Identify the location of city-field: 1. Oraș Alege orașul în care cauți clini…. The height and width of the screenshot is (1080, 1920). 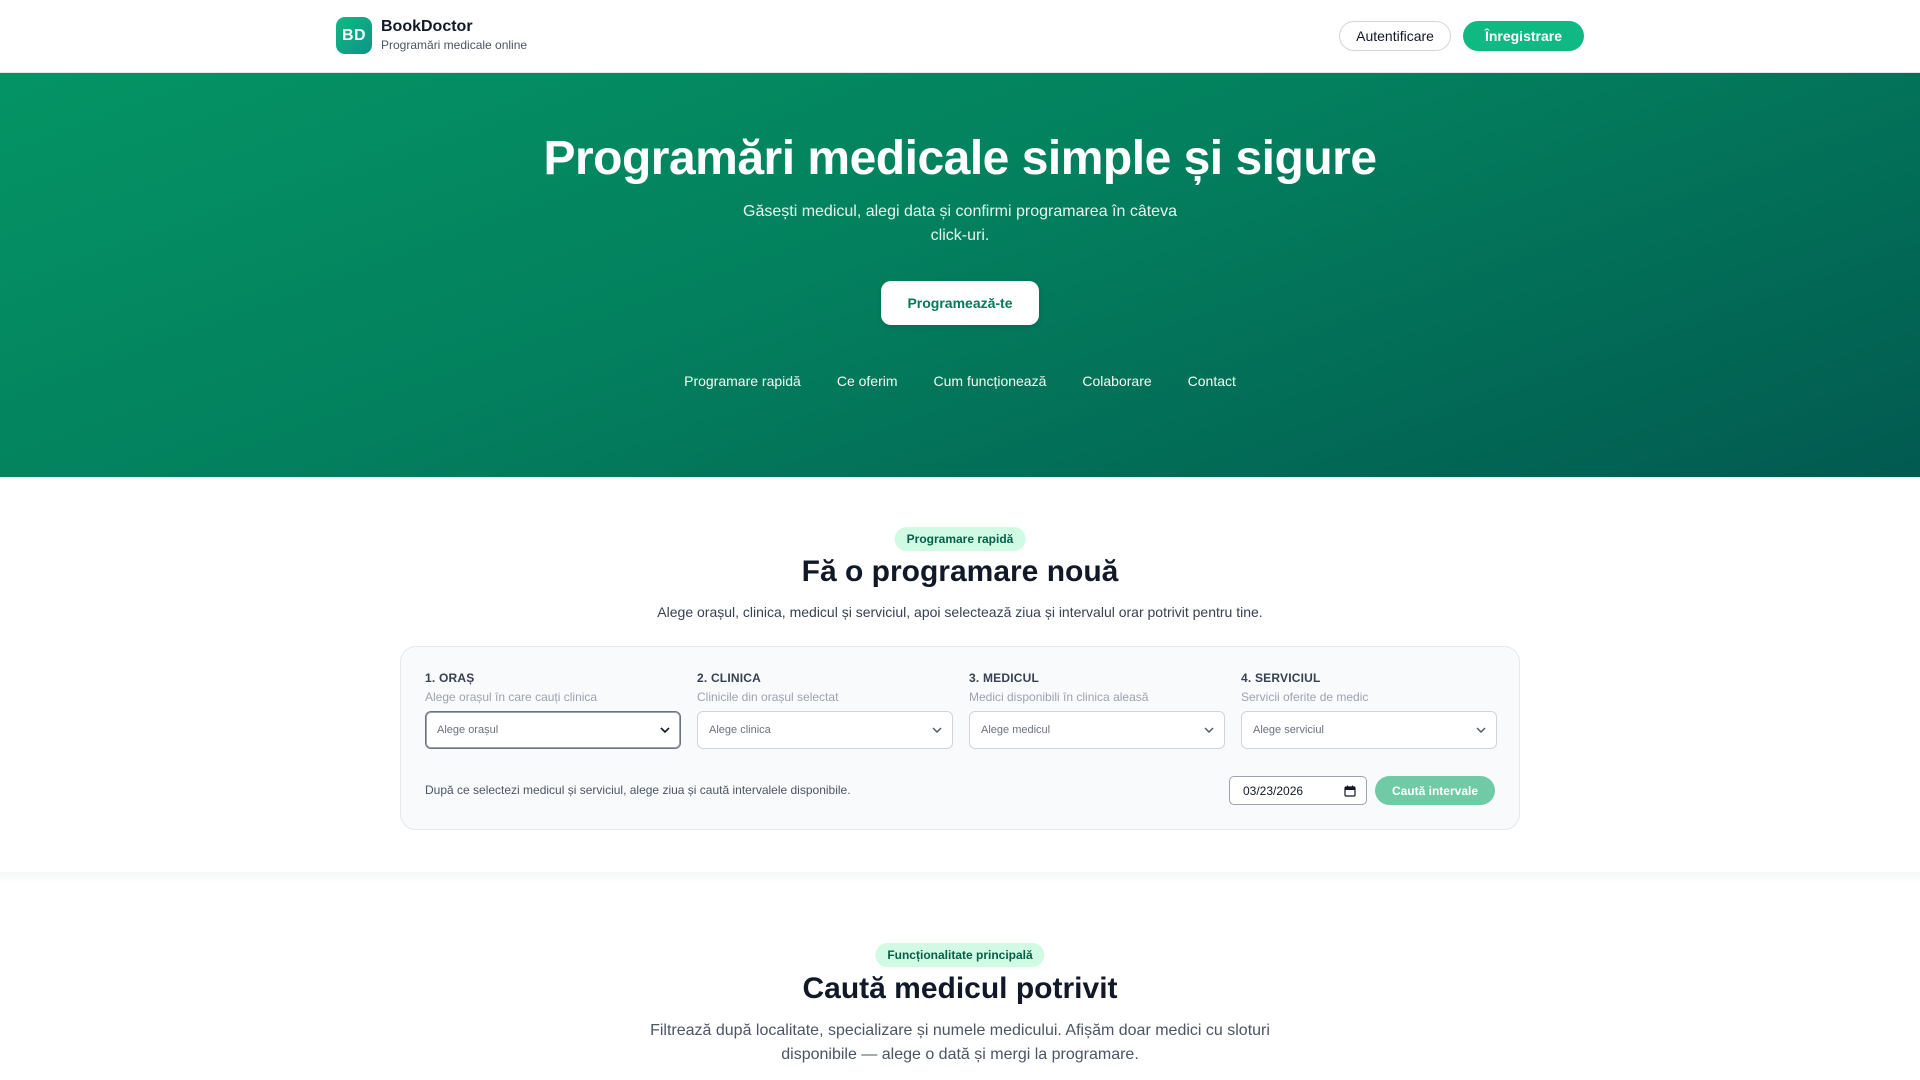
(553, 710).